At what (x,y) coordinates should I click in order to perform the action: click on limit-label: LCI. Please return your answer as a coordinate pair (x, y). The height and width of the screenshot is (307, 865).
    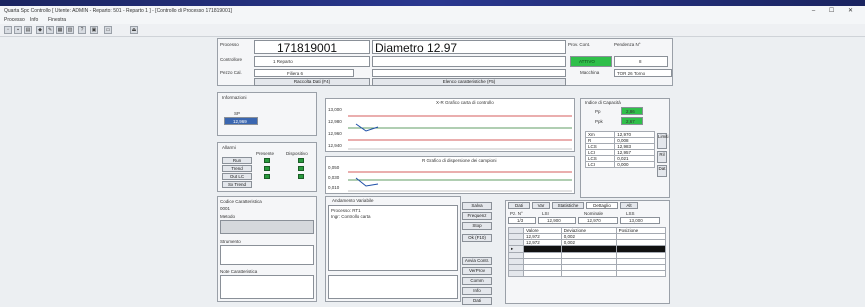
    Looking at the image, I should click on (600, 164).